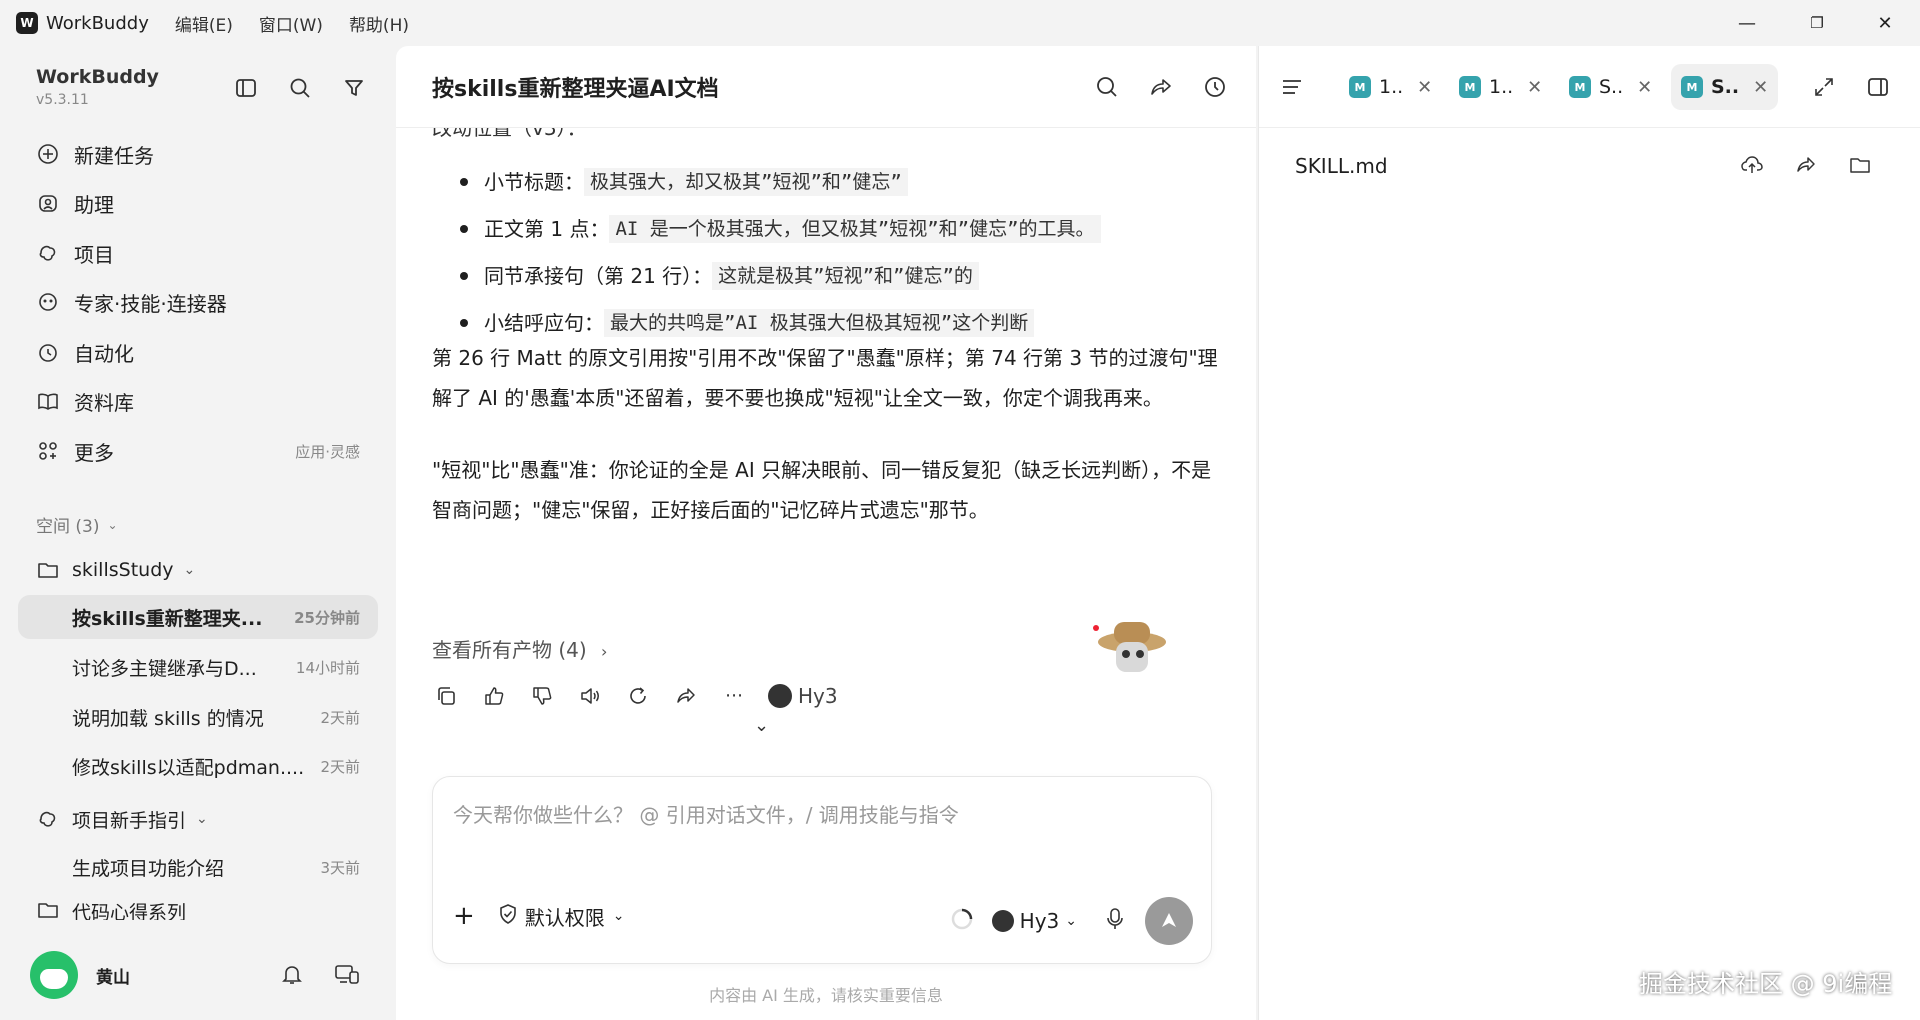 This screenshot has width=1920, height=1020. Describe the element at coordinates (734, 696) in the screenshot. I see `more-options-icon: ⋯` at that location.